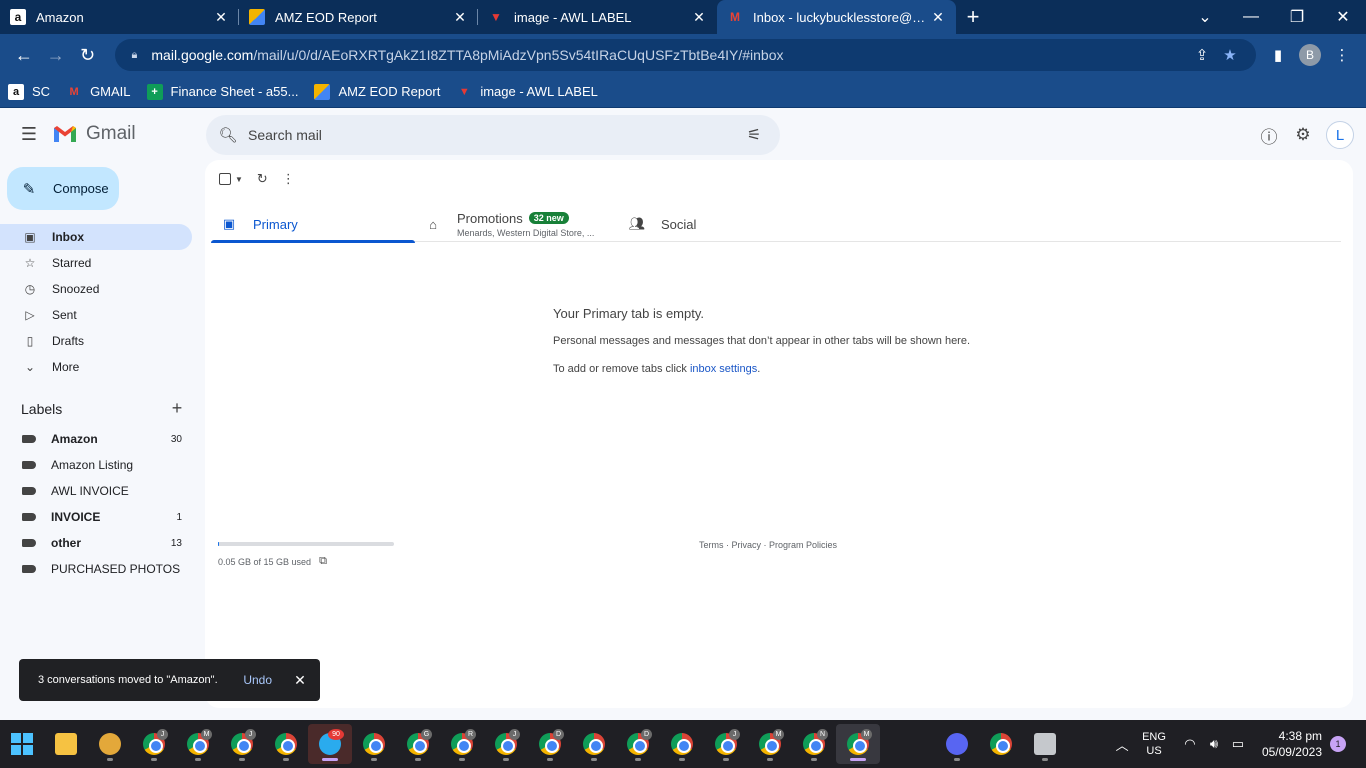 The image size is (1366, 768). What do you see at coordinates (94, 134) in the screenshot?
I see `gmail-logo: Gmail` at bounding box center [94, 134].